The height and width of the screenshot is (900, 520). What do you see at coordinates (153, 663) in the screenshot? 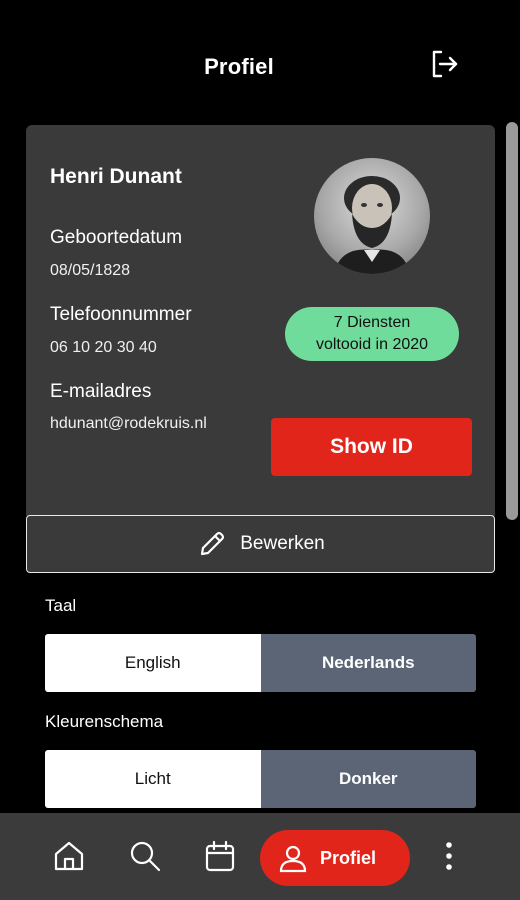
I see `language-option-english: English` at bounding box center [153, 663].